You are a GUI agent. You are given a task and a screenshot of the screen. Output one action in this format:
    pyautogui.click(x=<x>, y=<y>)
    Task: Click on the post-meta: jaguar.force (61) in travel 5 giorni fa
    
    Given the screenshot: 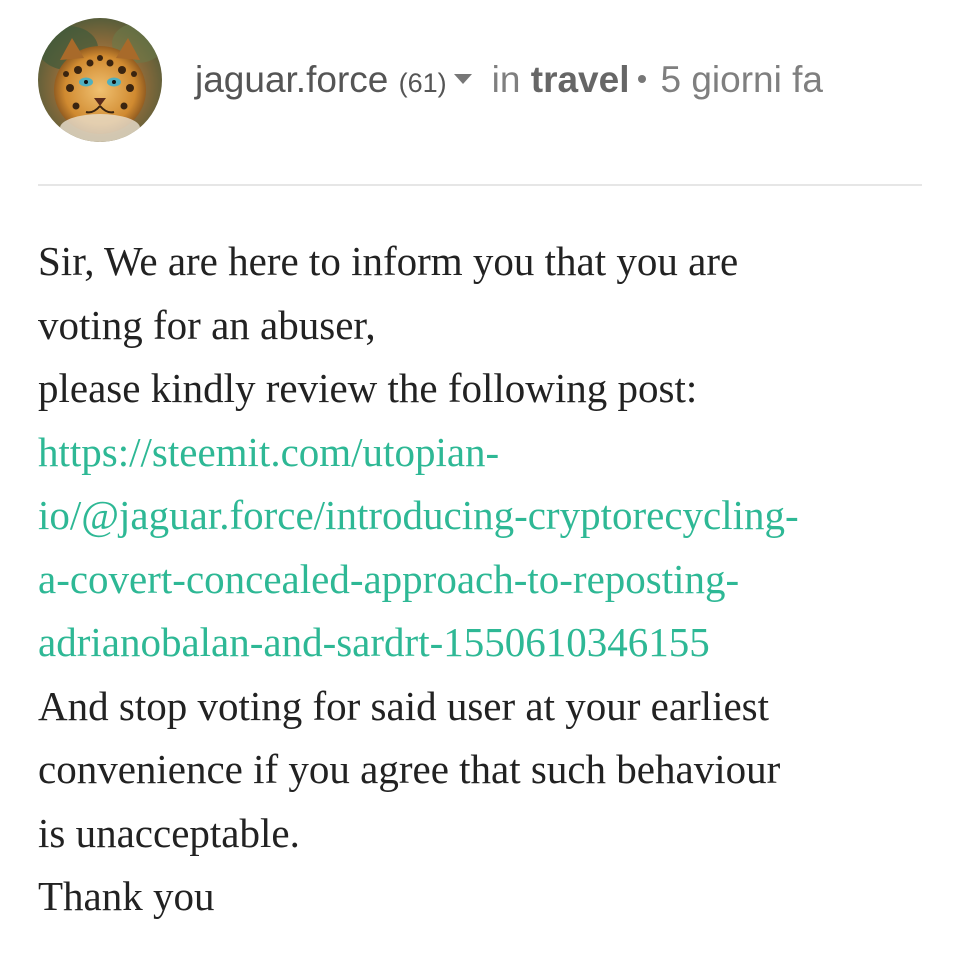 What is the action you would take?
    pyautogui.click(x=509, y=81)
    